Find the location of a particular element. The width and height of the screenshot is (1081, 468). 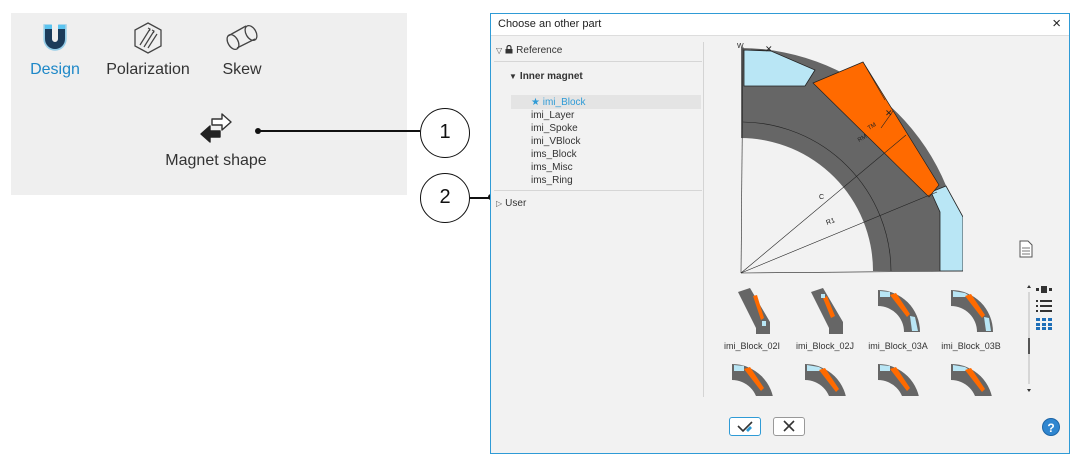

magnet-preview: W ✕ ✕ TM RM C R1 is located at coordinates (850, 158).